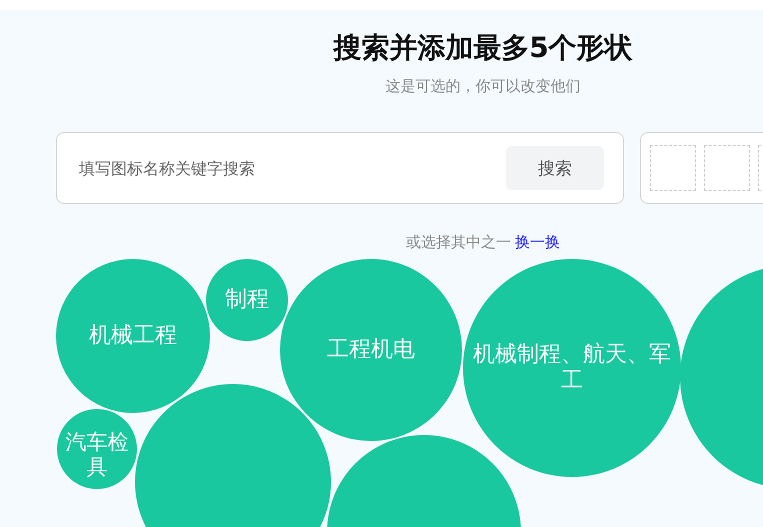 This screenshot has height=527, width=763. I want to click on search-field: 填写图标名称关键字搜索 搜索, so click(340, 168).